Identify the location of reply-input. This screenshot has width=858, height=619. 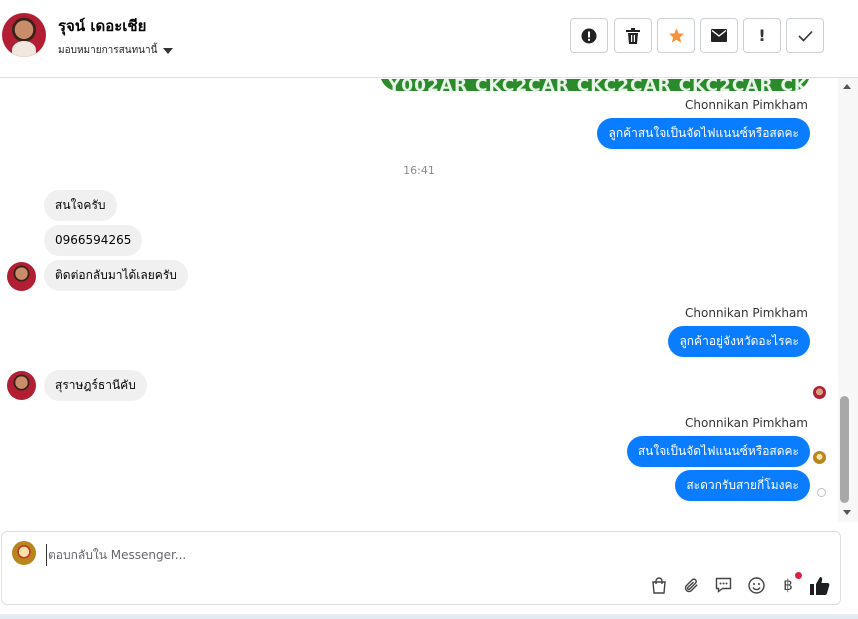
(346, 555).